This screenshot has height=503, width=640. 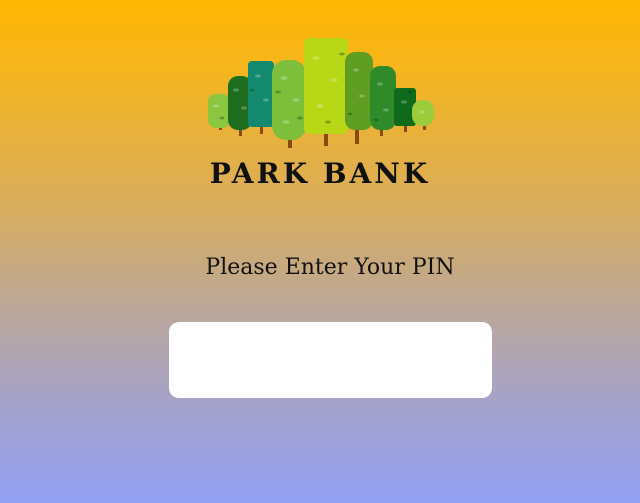 What do you see at coordinates (320, 173) in the screenshot?
I see `brand-name: PARK BANK` at bounding box center [320, 173].